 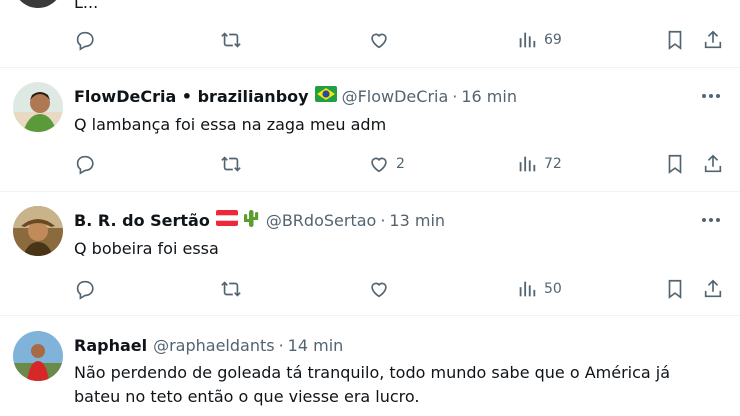 What do you see at coordinates (226, 220) in the screenshot?
I see `austria-flag-icon` at bounding box center [226, 220].